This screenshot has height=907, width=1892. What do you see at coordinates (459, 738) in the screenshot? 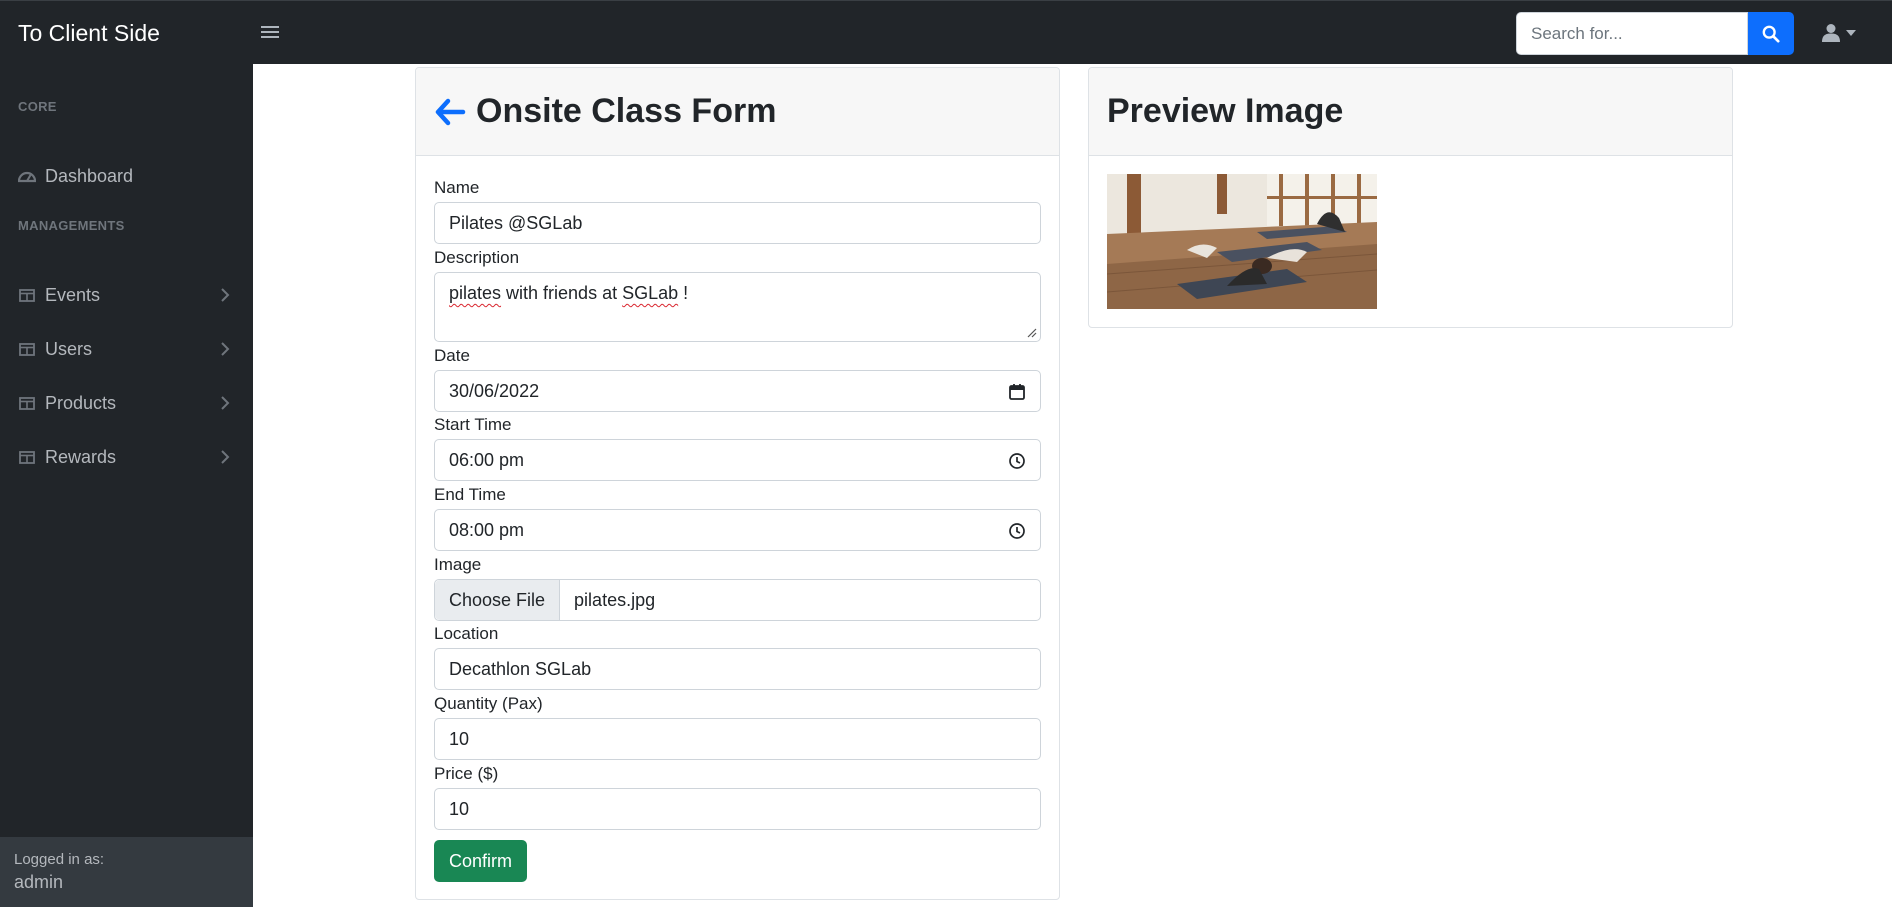
I see `quantity-value: 10` at bounding box center [459, 738].